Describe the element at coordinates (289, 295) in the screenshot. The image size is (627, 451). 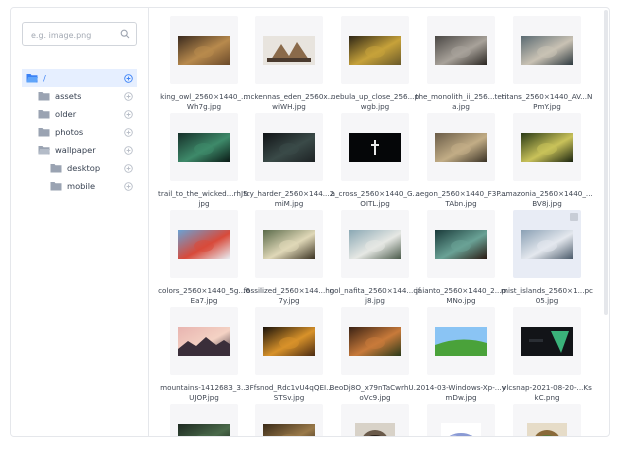
I see `file-name: fossilized_2560×144...hn7y.jpg` at that location.